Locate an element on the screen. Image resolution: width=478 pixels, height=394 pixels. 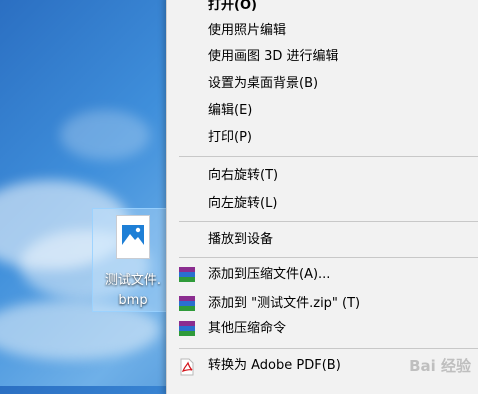
menu-item-add-to-zip: 添加到 "测试文件.zip" (T) is located at coordinates (322, 304).